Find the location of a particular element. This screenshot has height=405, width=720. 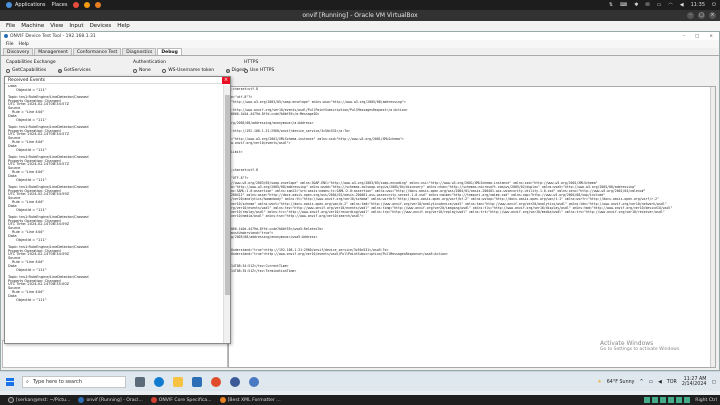

places-menu: Places is located at coordinates (60, 5).